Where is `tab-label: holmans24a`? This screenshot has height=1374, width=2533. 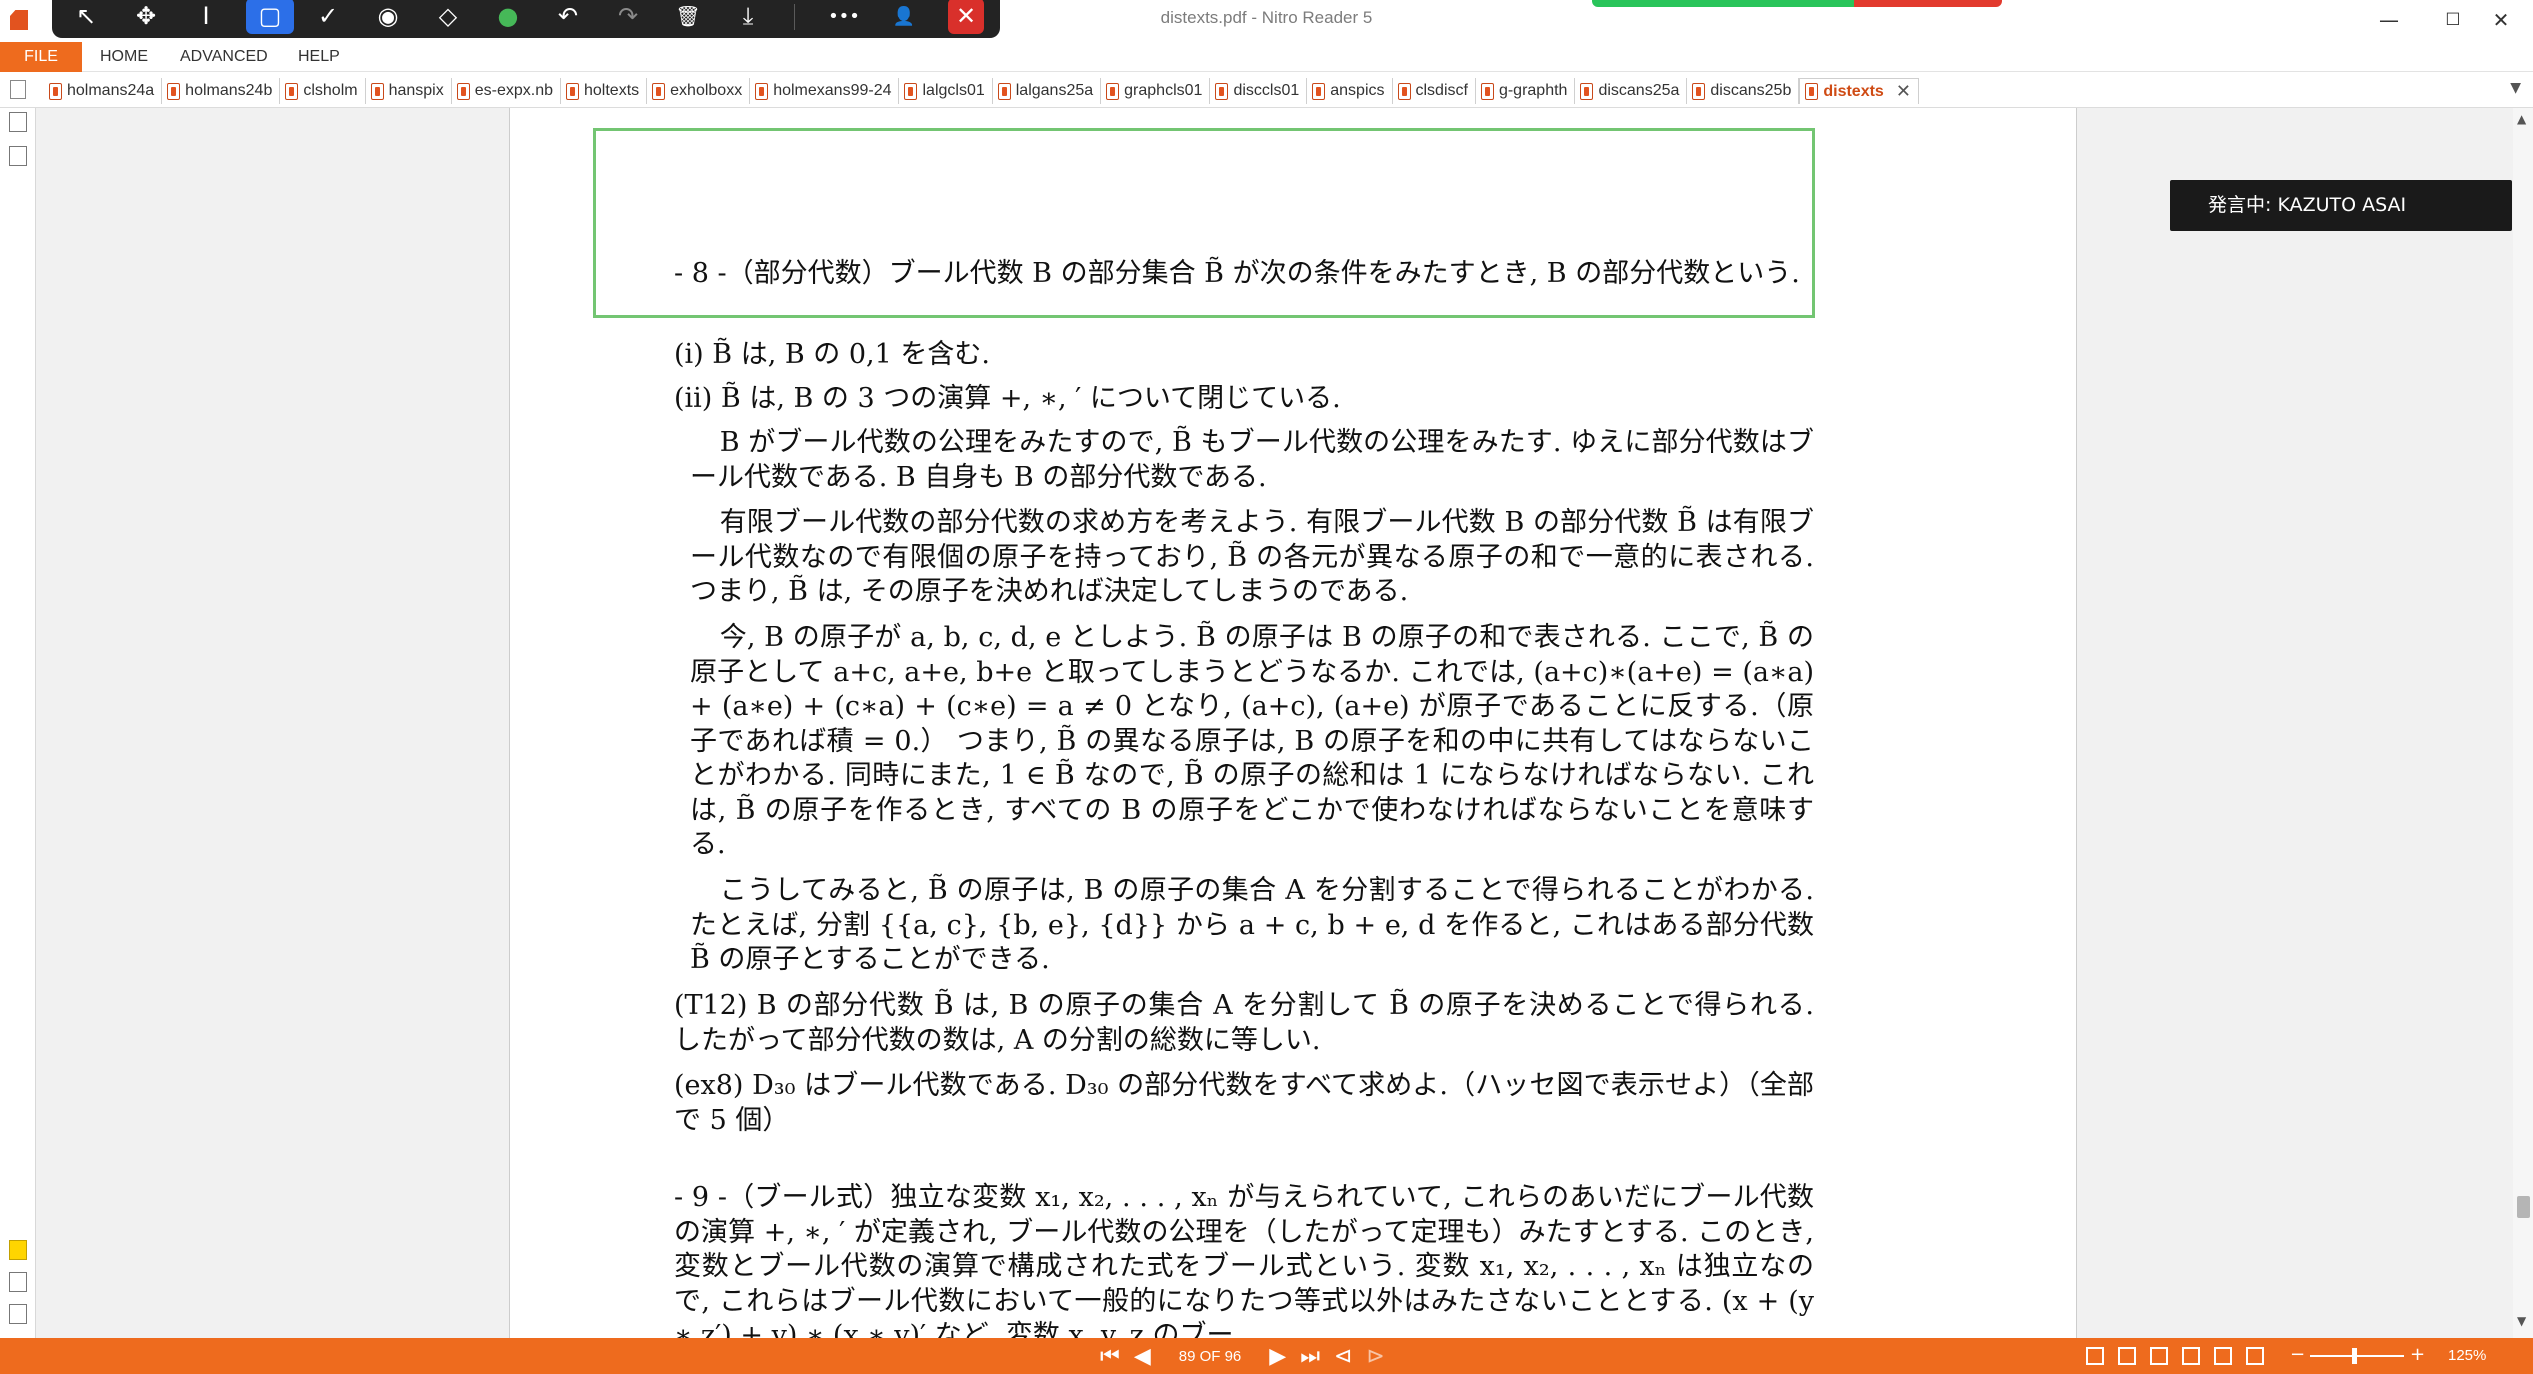
tab-label: holmans24a is located at coordinates (111, 90).